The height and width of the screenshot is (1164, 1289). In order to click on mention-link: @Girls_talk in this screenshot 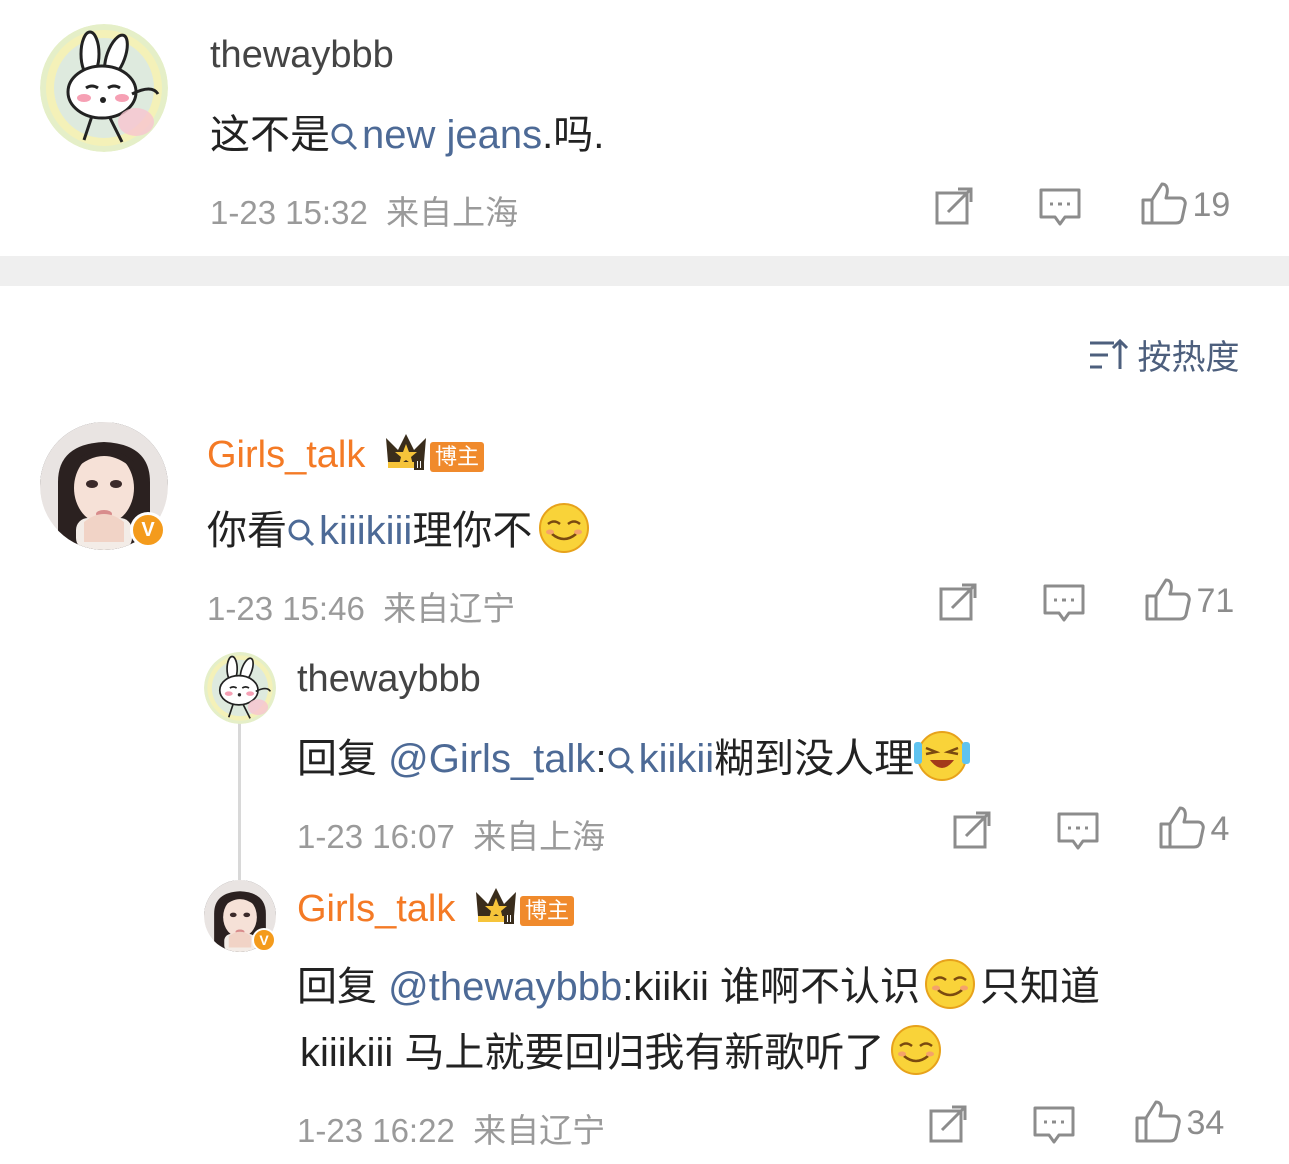, I will do `click(491, 759)`.